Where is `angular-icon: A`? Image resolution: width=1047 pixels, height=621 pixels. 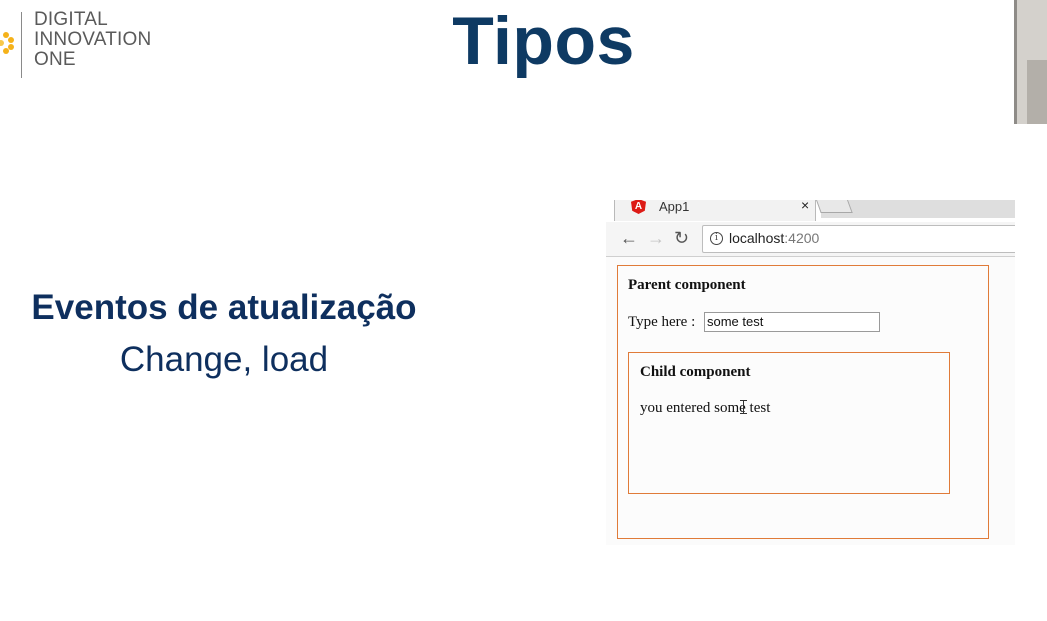
angular-icon: A is located at coordinates (638, 207).